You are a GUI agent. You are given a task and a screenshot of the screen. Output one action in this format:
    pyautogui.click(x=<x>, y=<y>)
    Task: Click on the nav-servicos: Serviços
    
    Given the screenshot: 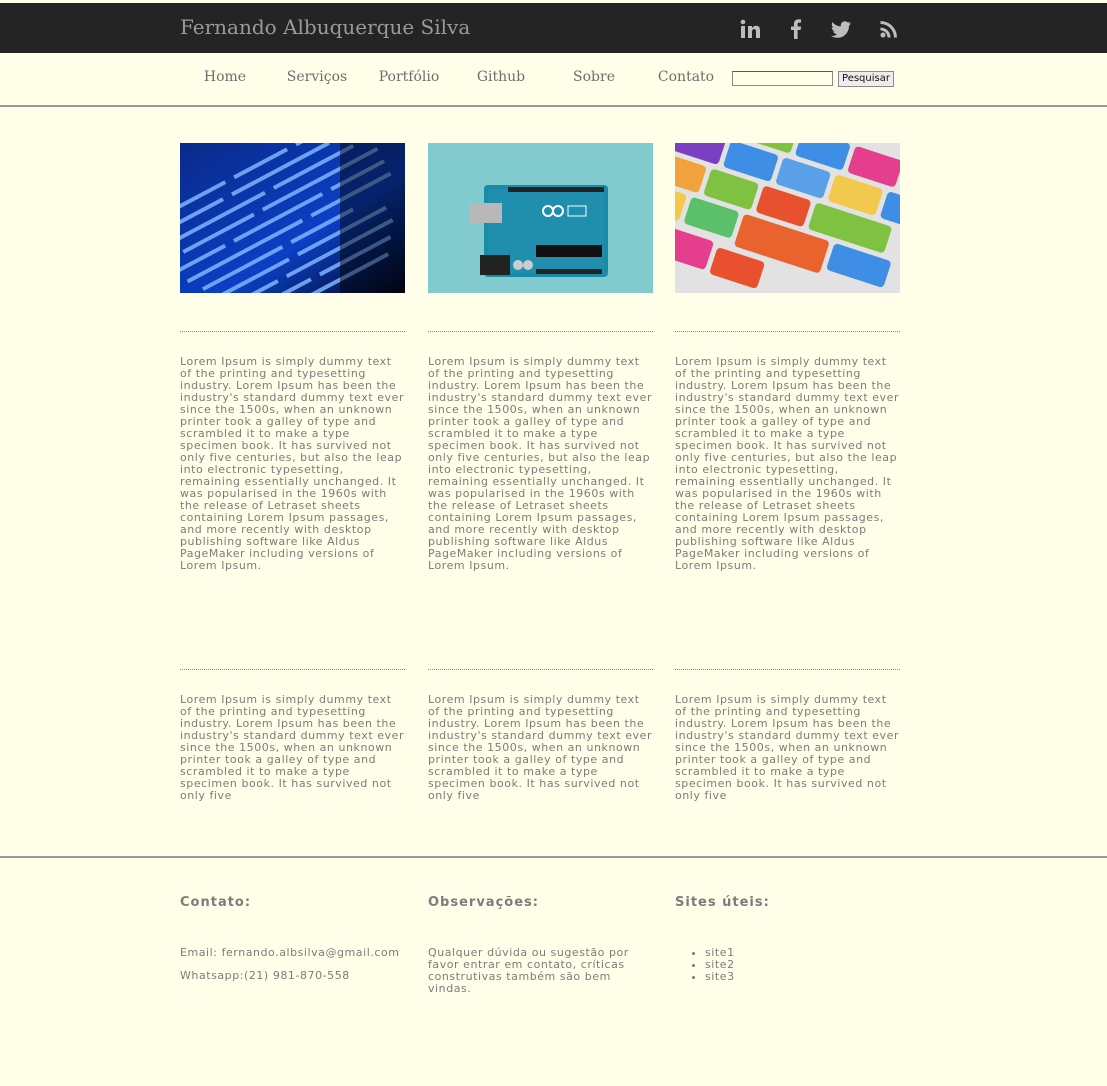 What is the action you would take?
    pyautogui.click(x=317, y=77)
    